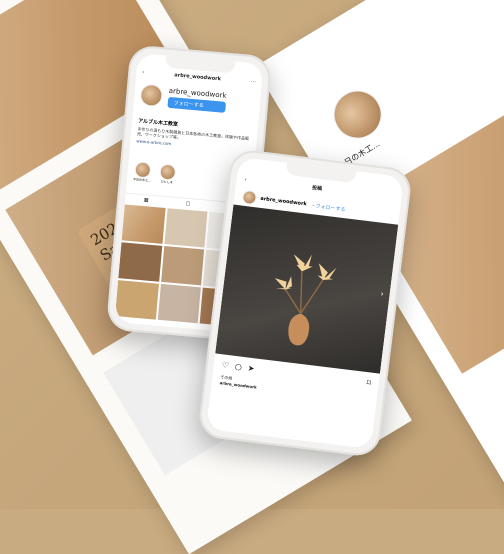  What do you see at coordinates (166, 182) in the screenshot?
I see `highlight-2-label: ひとし木` at bounding box center [166, 182].